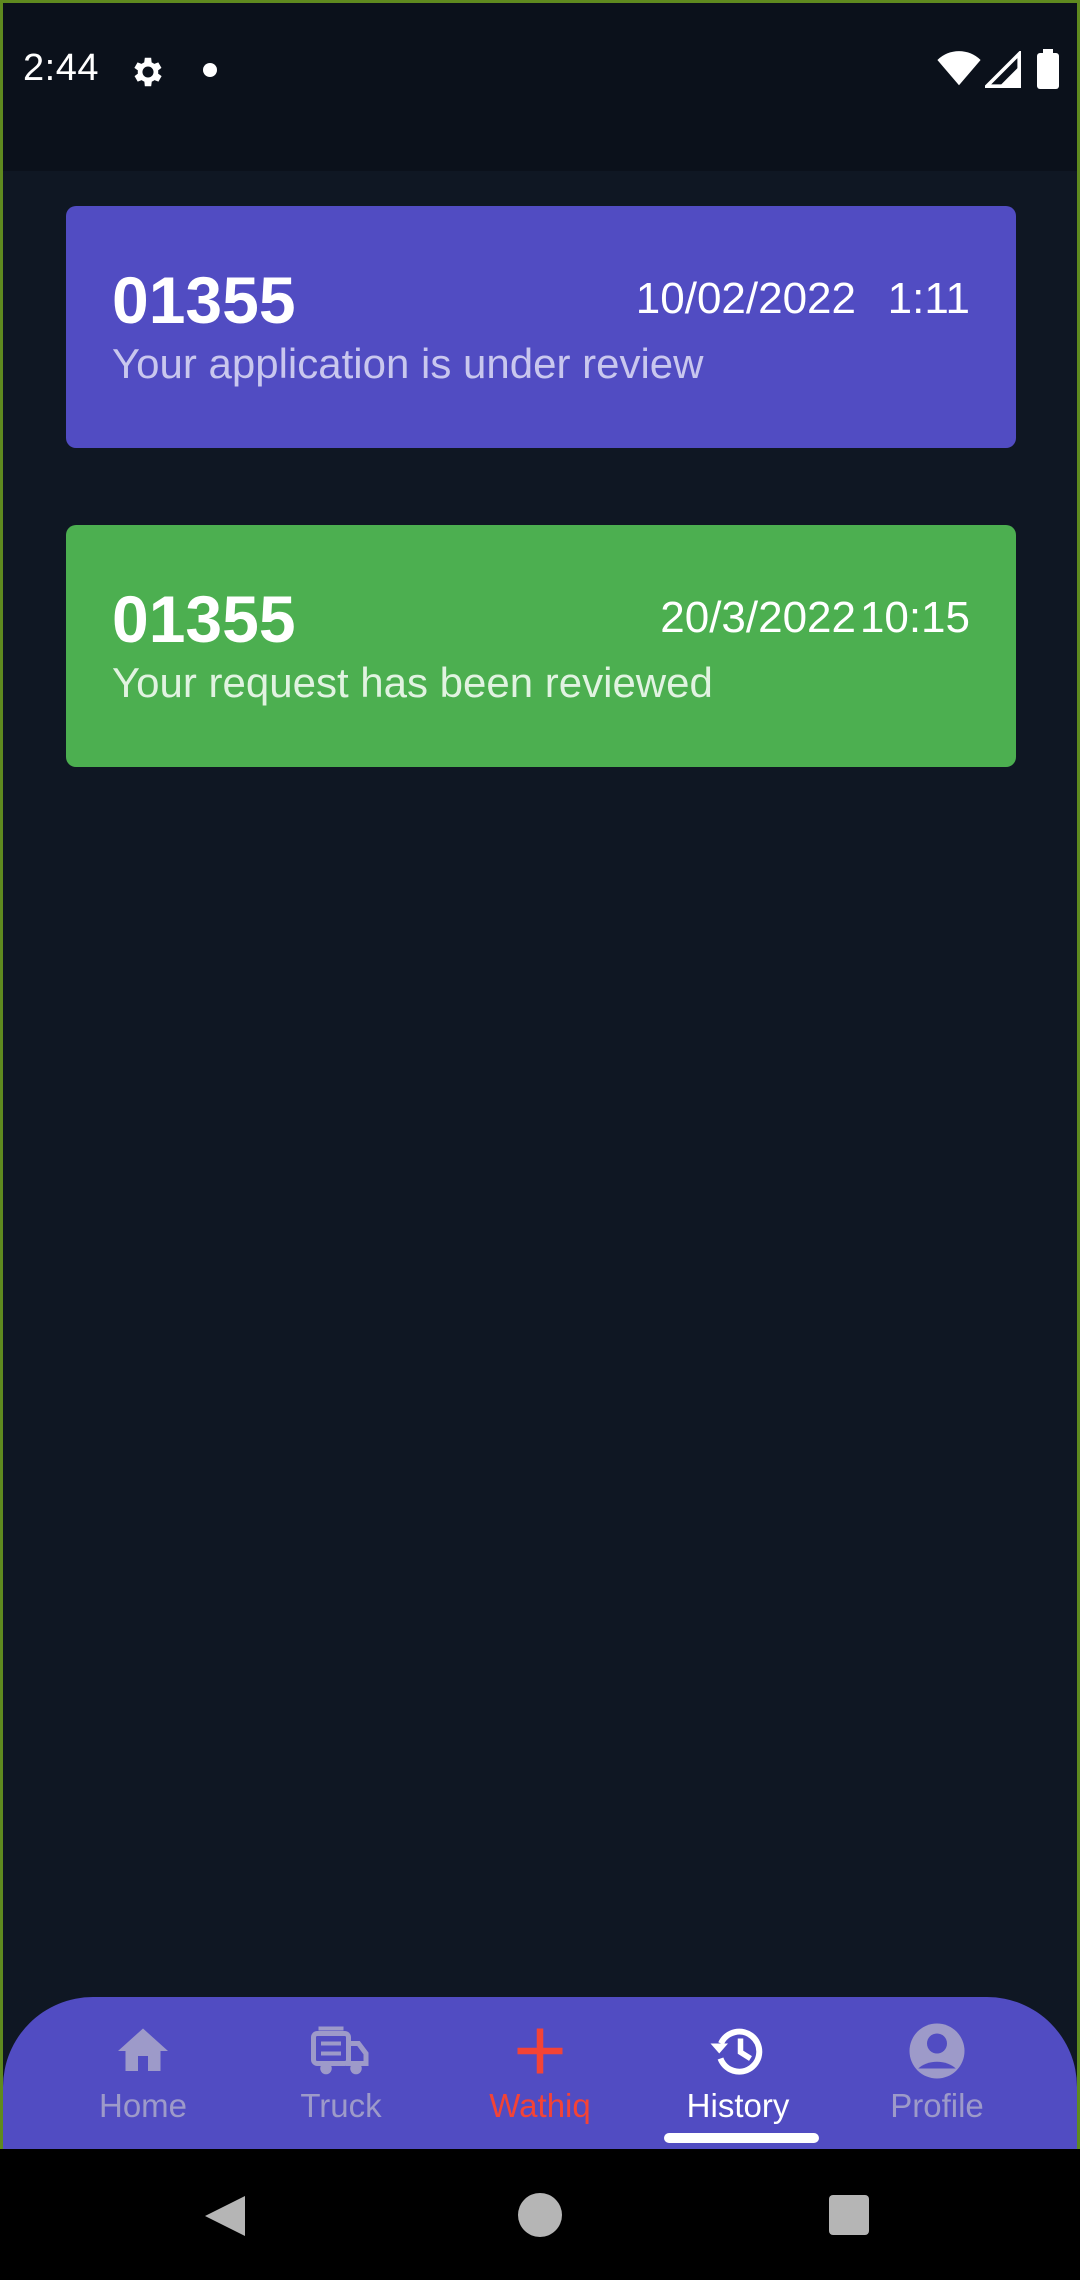  Describe the element at coordinates (143, 2073) in the screenshot. I see `nav-item-home: Home` at that location.